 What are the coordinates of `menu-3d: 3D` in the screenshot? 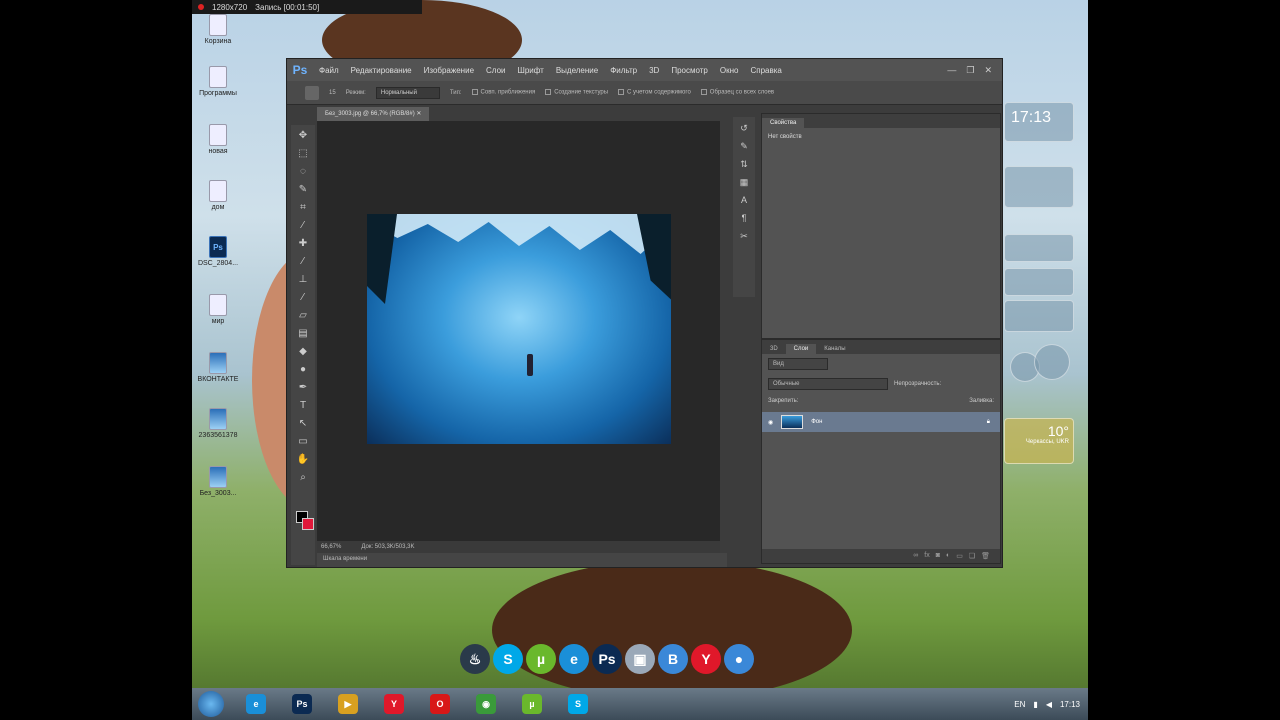 It's located at (654, 70).